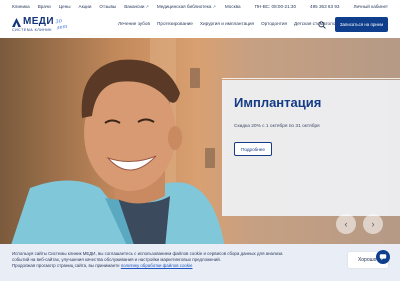  I want to click on top-link-doctors: Врачи, so click(44, 6).